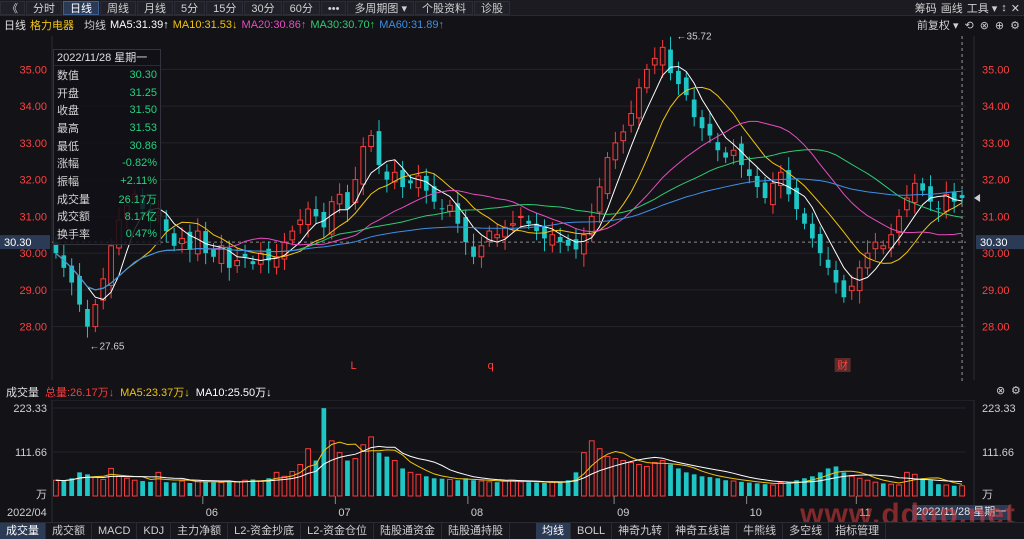  I want to click on tab-hk-connect-hold: 陆股通持股, so click(476, 531).